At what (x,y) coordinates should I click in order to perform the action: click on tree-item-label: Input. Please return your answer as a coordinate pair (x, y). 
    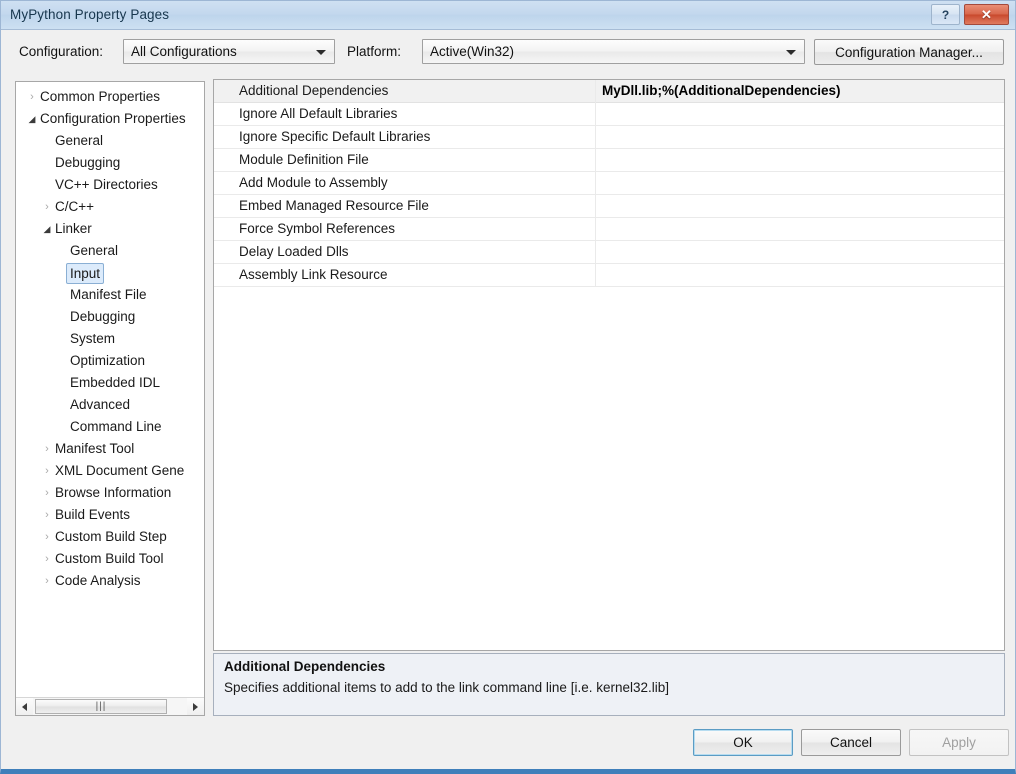
    Looking at the image, I should click on (85, 273).